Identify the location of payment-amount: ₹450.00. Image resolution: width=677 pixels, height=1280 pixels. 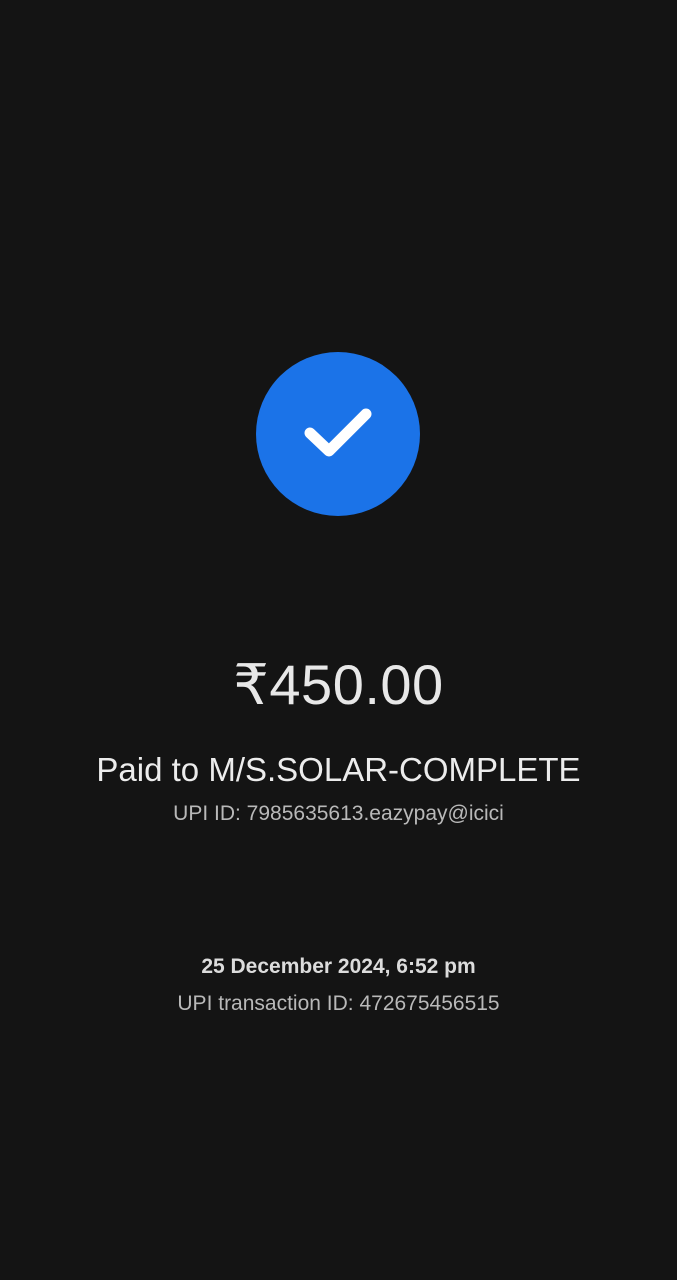
(338, 684).